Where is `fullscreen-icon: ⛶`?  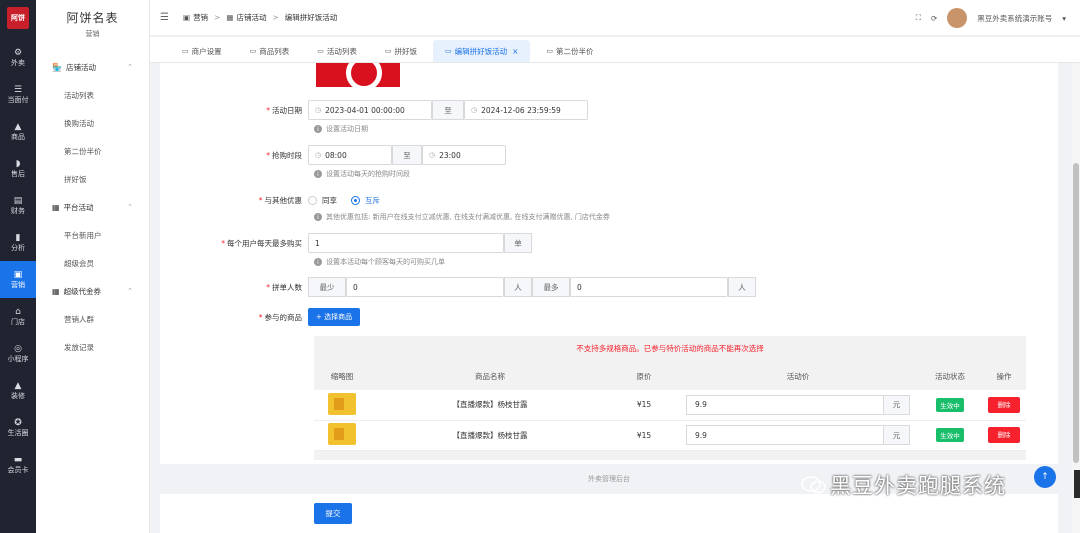
fullscreen-icon: ⛶ is located at coordinates (918, 18).